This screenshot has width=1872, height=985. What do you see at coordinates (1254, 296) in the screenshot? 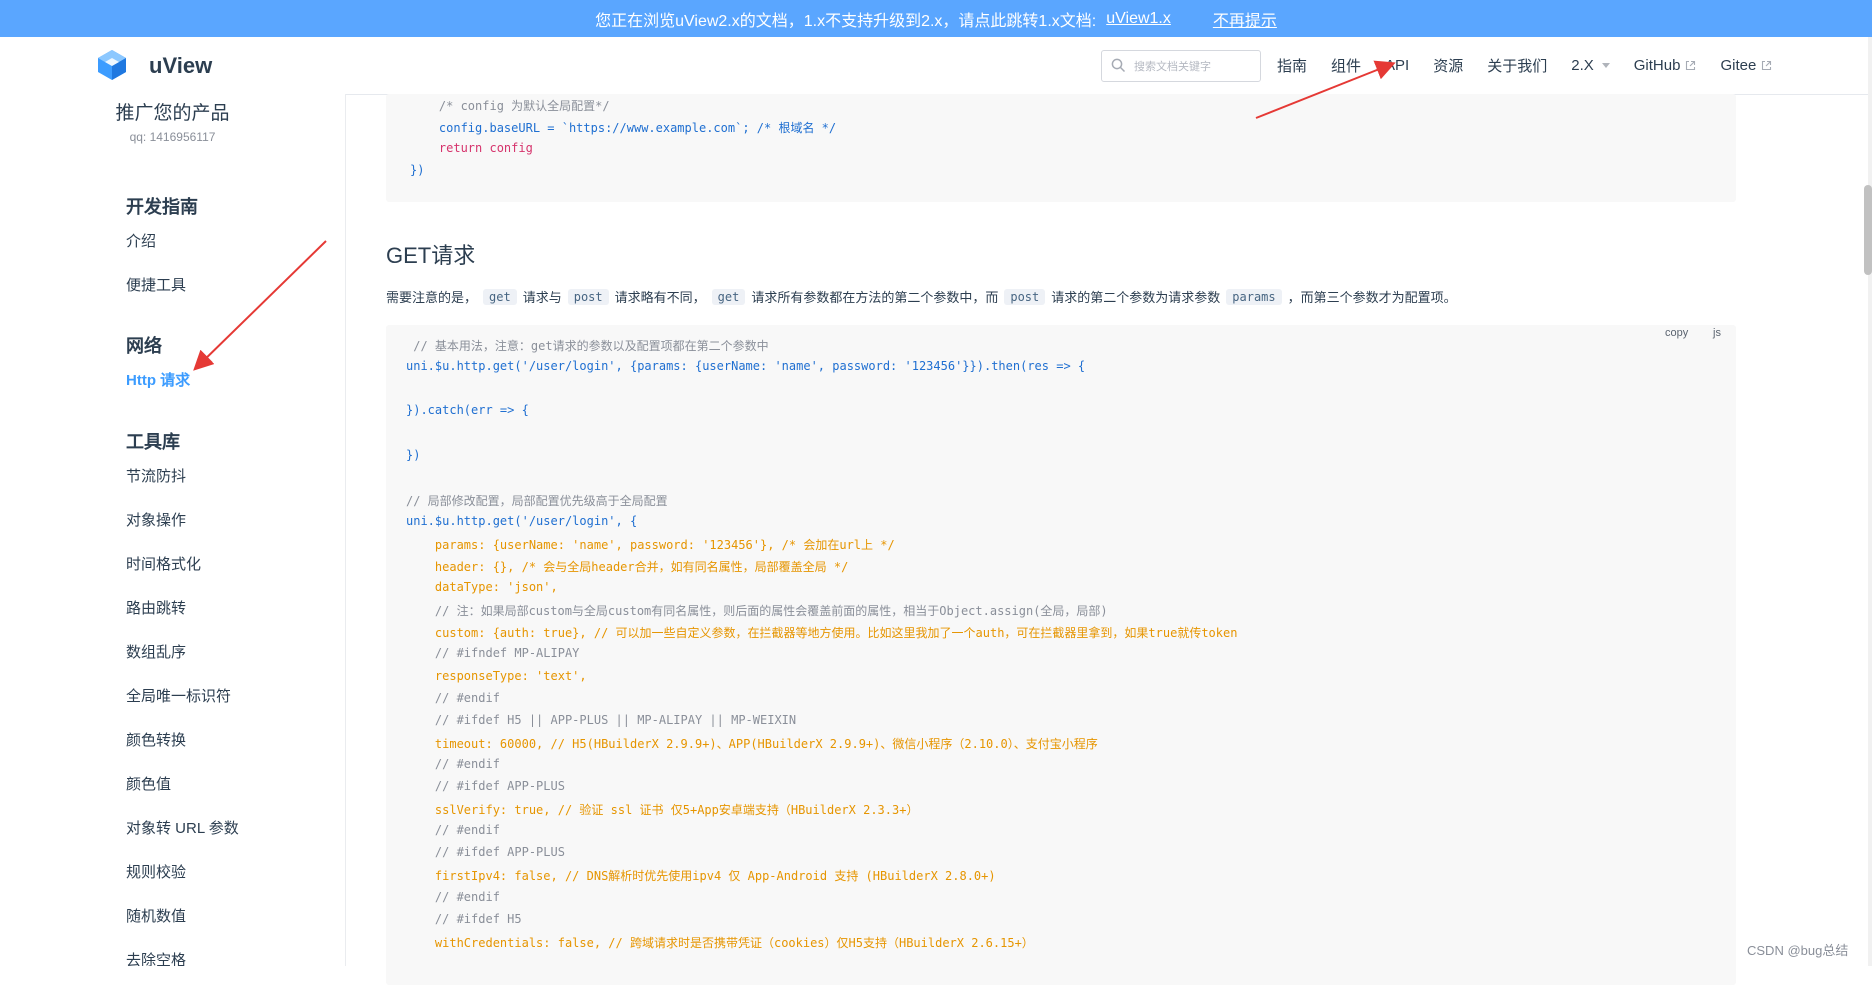
I see `inline-code: params` at bounding box center [1254, 296].